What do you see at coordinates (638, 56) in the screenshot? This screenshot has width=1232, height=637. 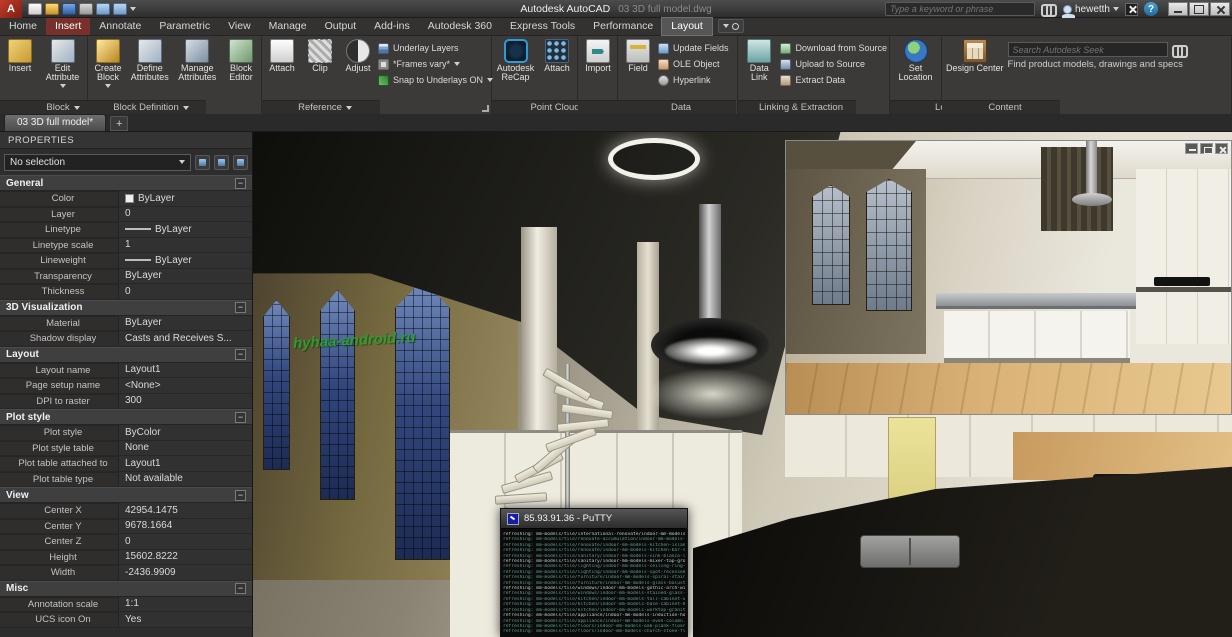 I see `field-button: Field` at bounding box center [638, 56].